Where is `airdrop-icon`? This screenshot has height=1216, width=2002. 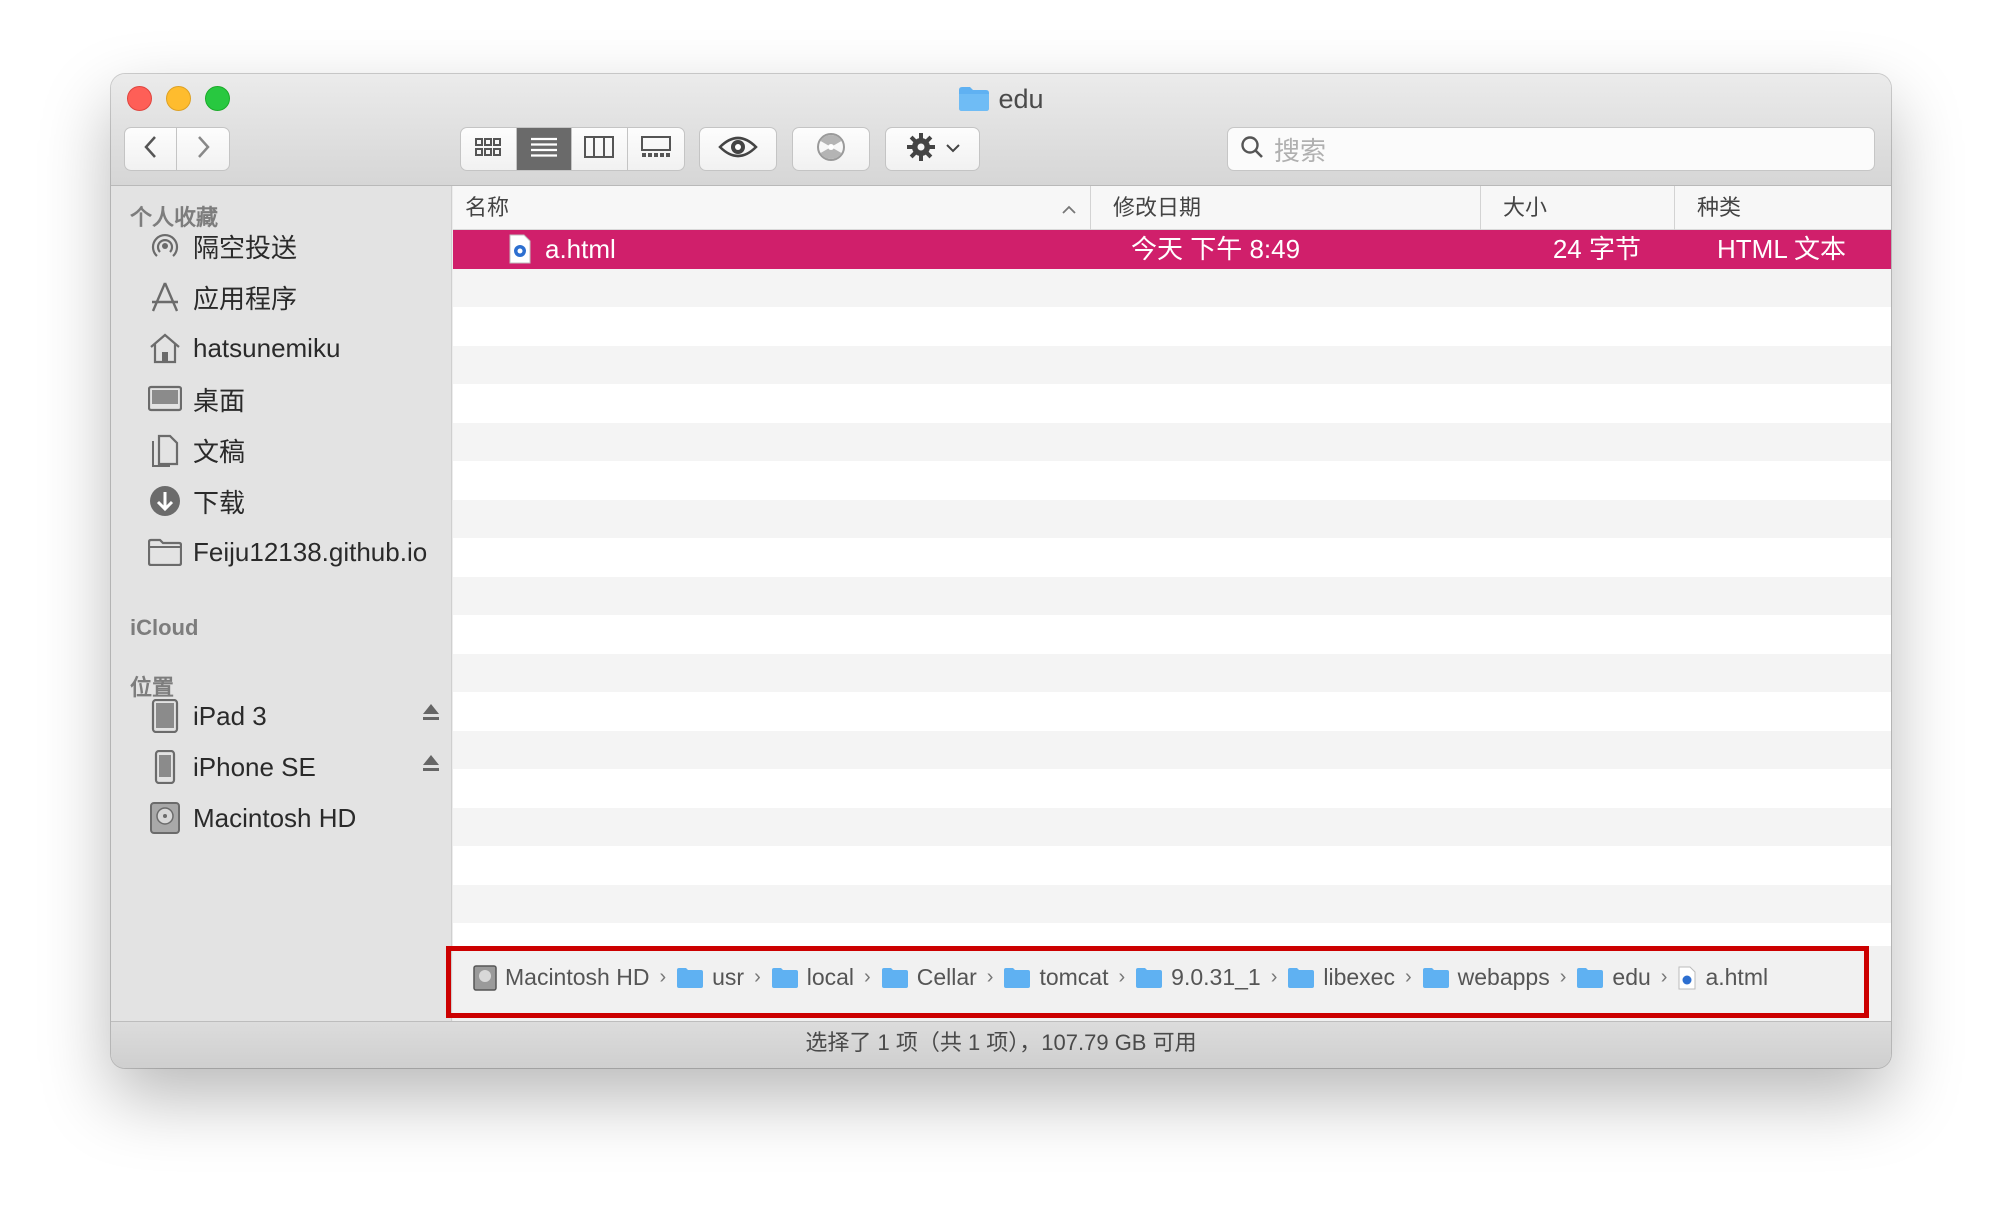 airdrop-icon is located at coordinates (165, 246).